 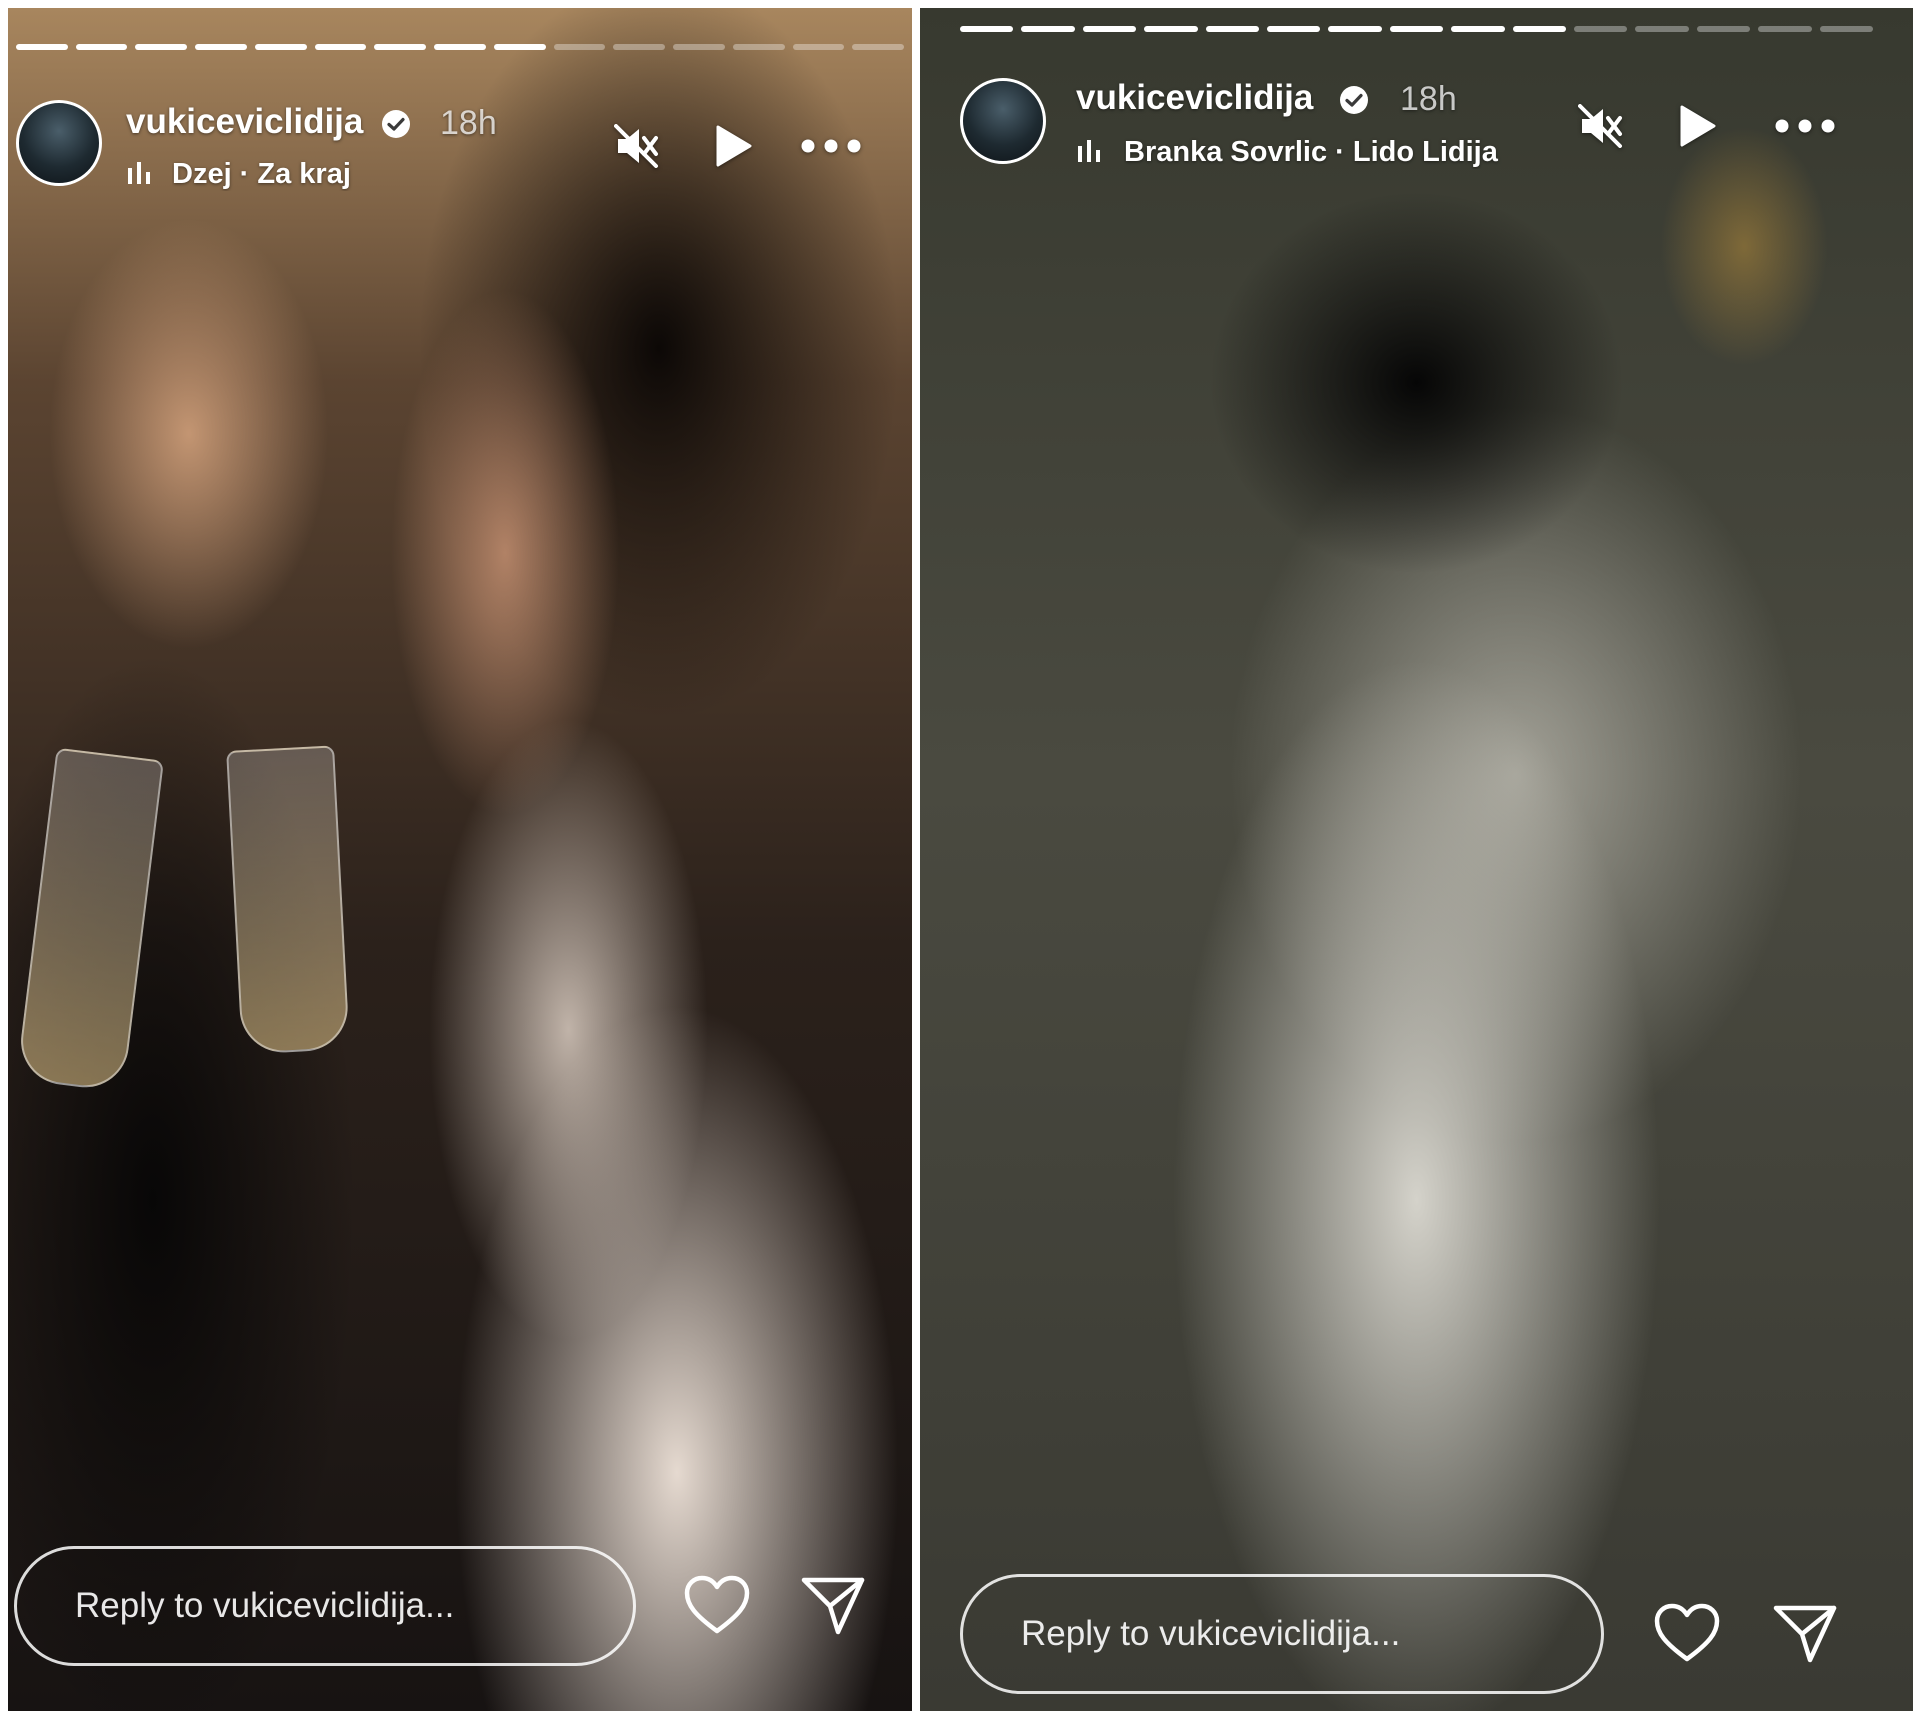 I want to click on music-label: Branka Sovrlic · Lido Lidija, so click(x=1329, y=152).